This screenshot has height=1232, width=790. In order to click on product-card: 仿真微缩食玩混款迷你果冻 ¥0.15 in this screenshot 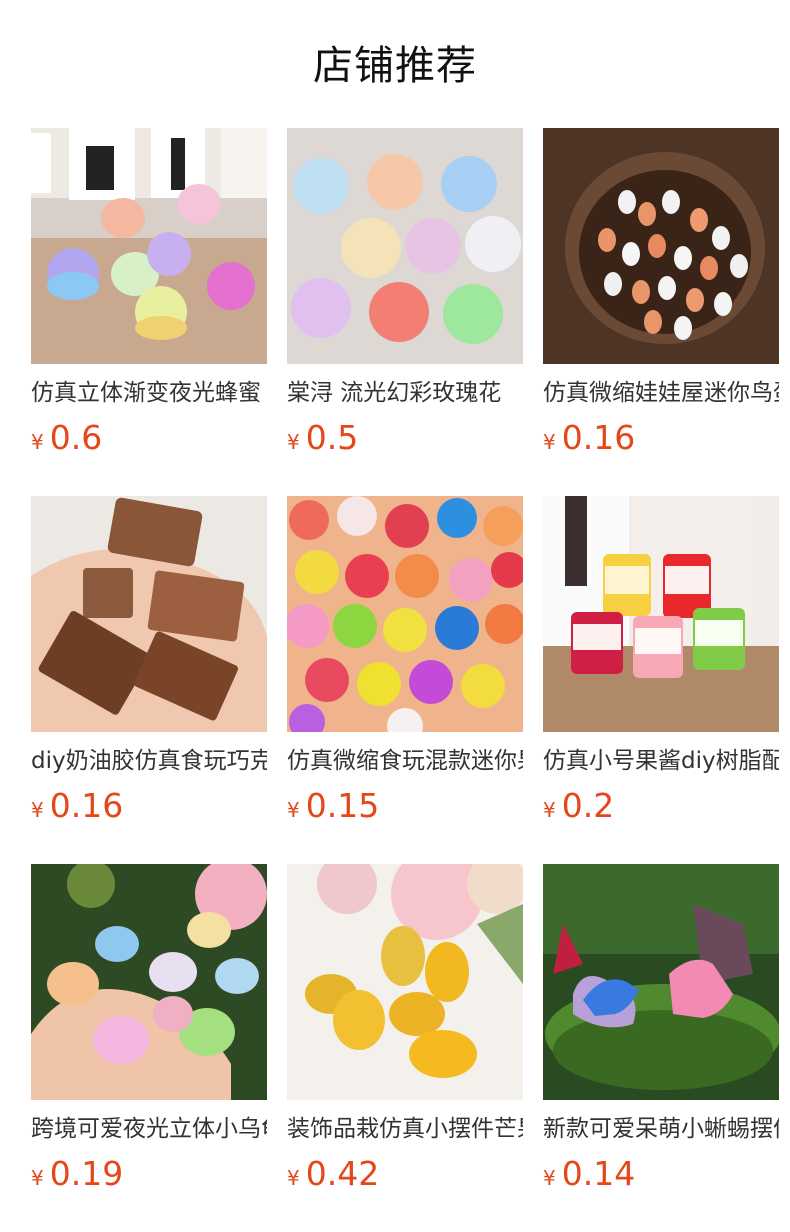, I will do `click(405, 666)`.